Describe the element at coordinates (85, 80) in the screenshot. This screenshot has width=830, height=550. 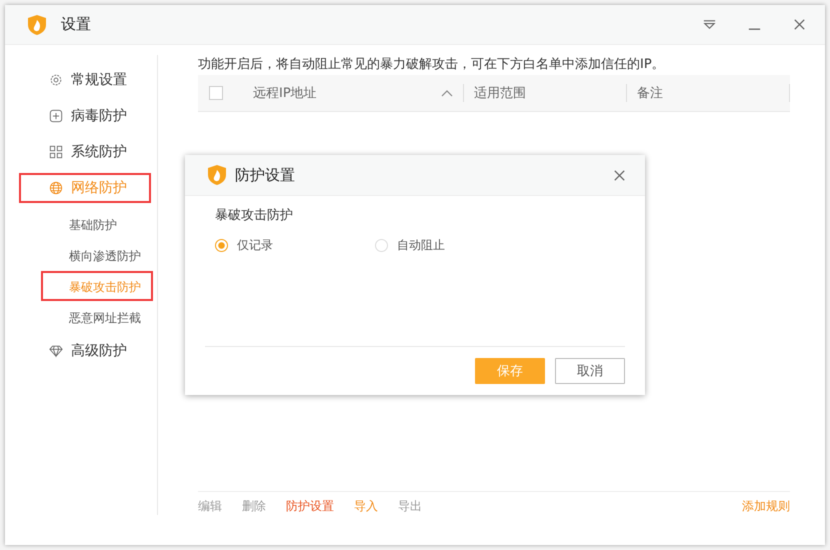
I see `sidebar-item: 常规设置` at that location.